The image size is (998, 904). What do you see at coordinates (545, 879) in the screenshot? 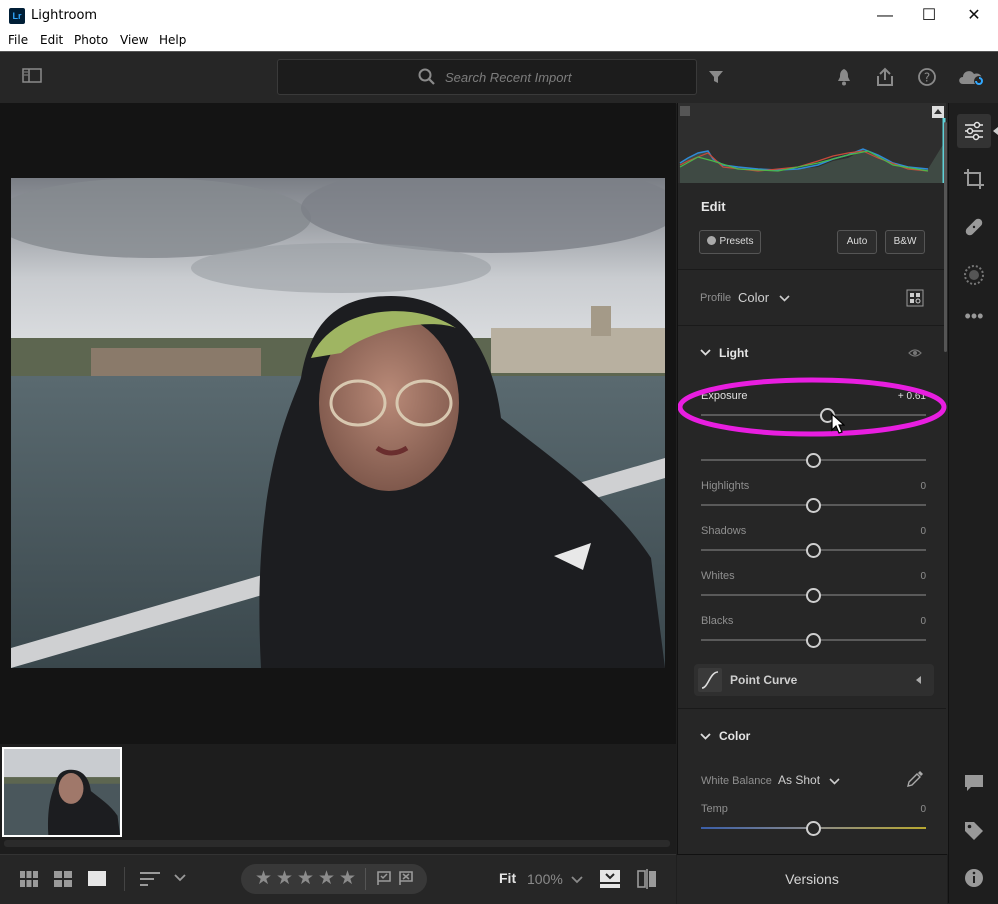
I see `zoom-level-select: 100%` at bounding box center [545, 879].